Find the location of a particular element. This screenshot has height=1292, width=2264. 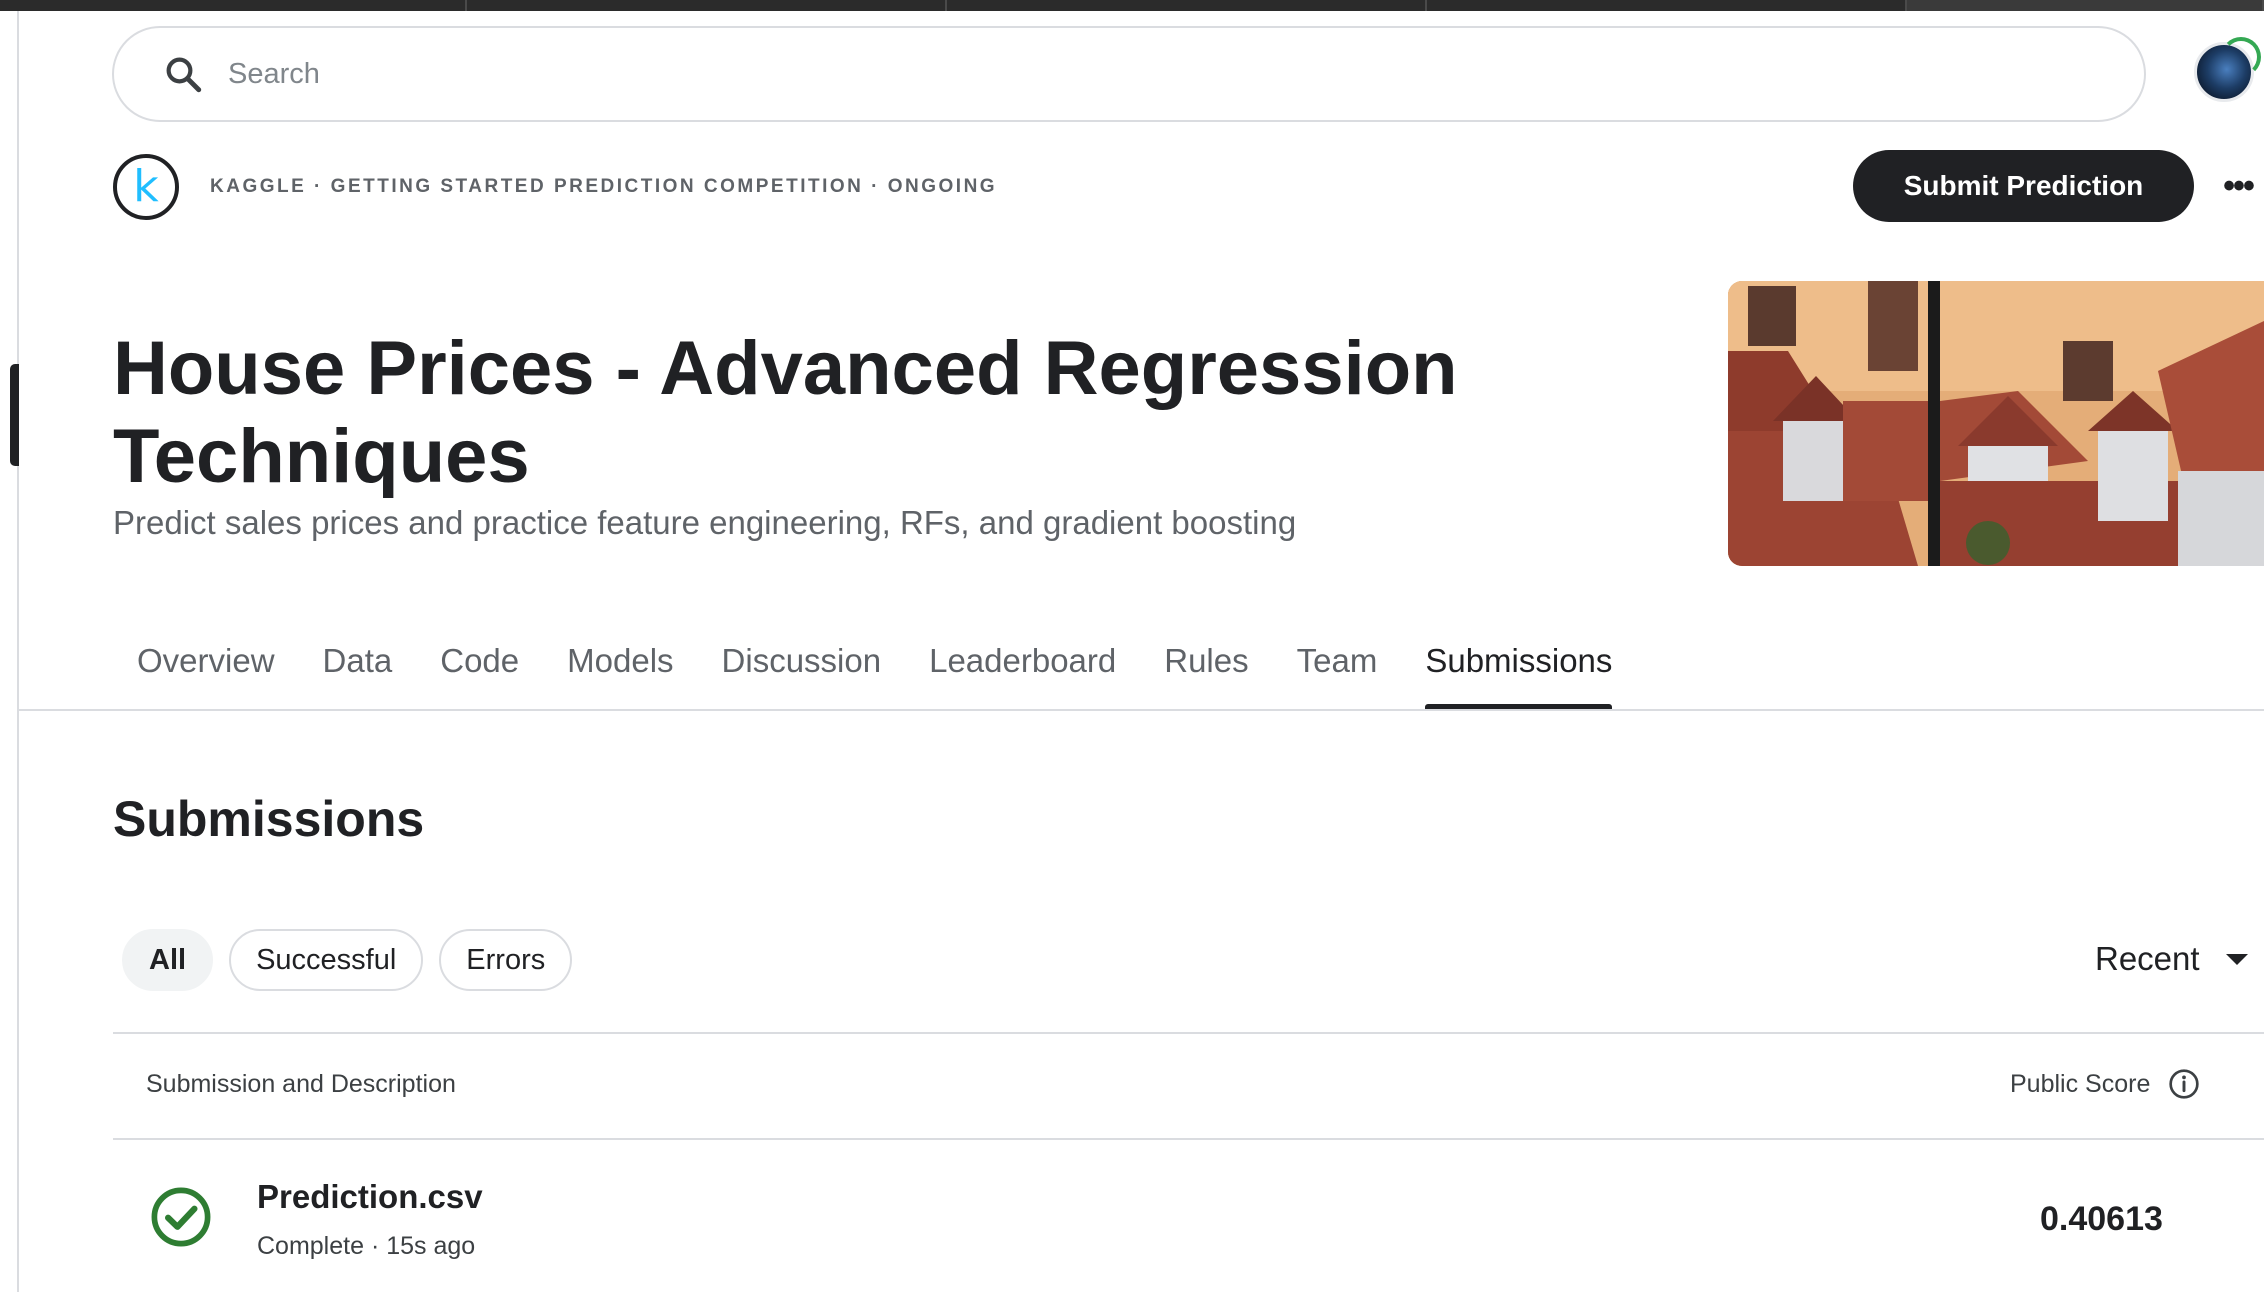

caret-down-icon is located at coordinates (2236, 959).